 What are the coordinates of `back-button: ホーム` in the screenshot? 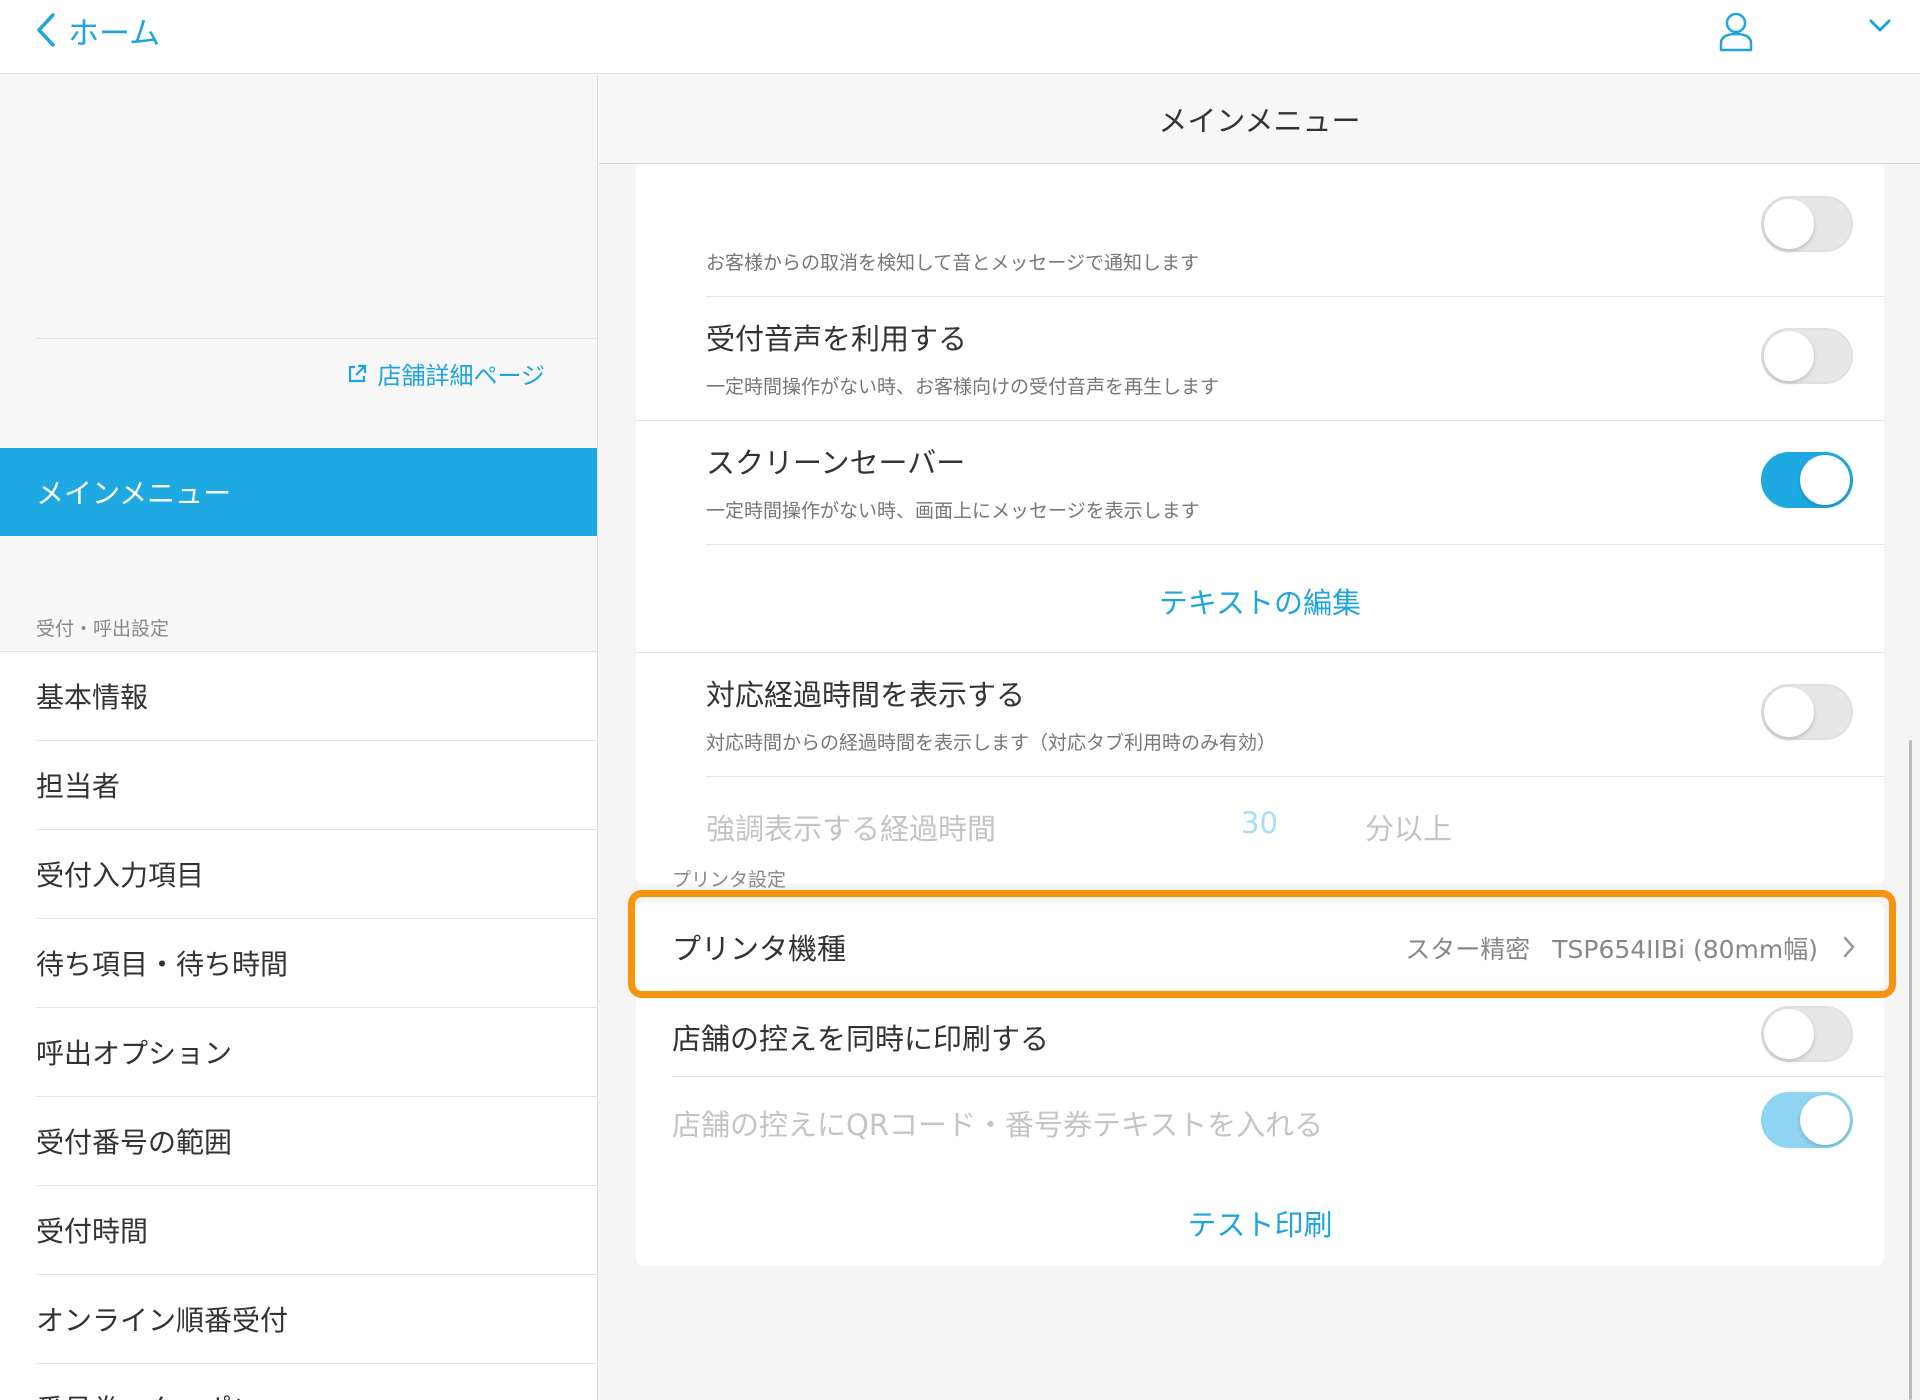 It's located at (98, 31).